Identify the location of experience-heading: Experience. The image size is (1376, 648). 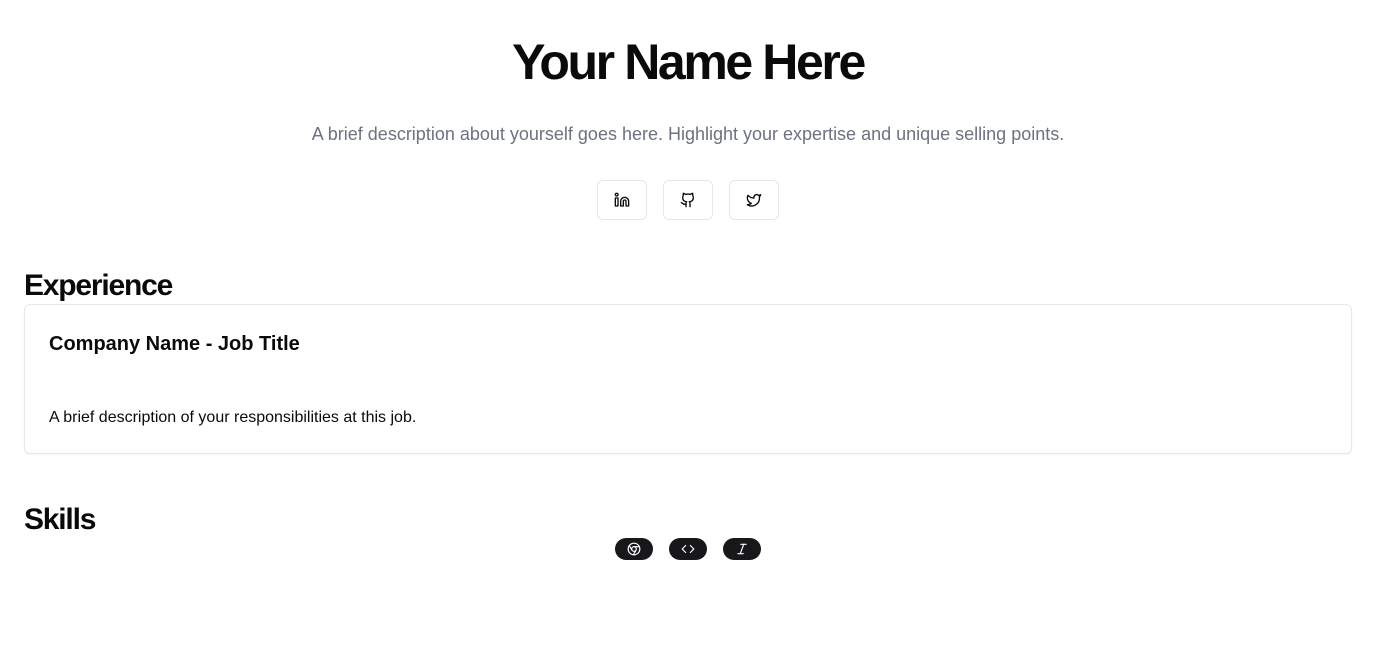
(98, 285).